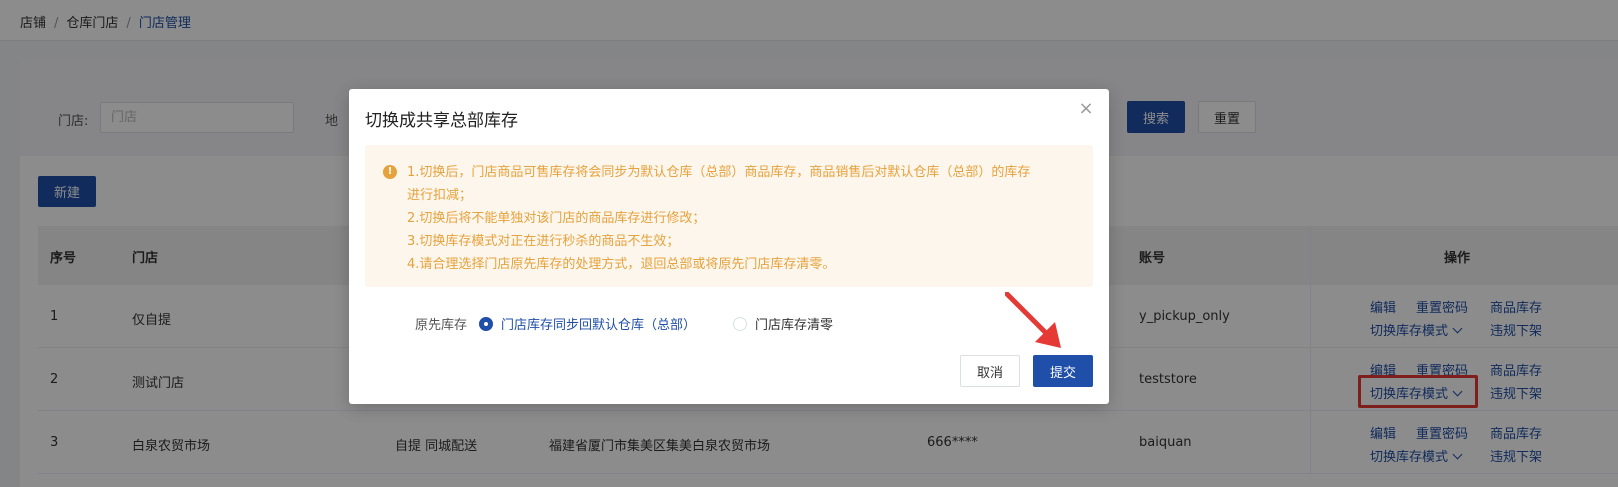  I want to click on dialog-title: 切换成共享总部库存, so click(441, 121).